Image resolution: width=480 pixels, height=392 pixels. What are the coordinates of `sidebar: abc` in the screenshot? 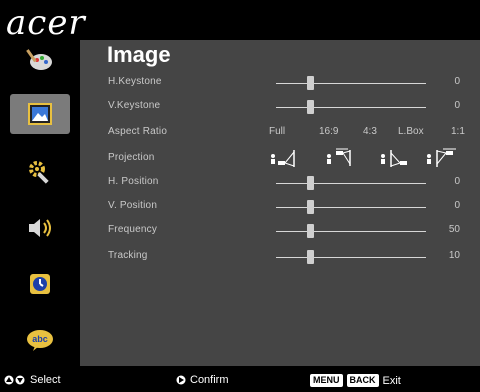 It's located at (40, 204).